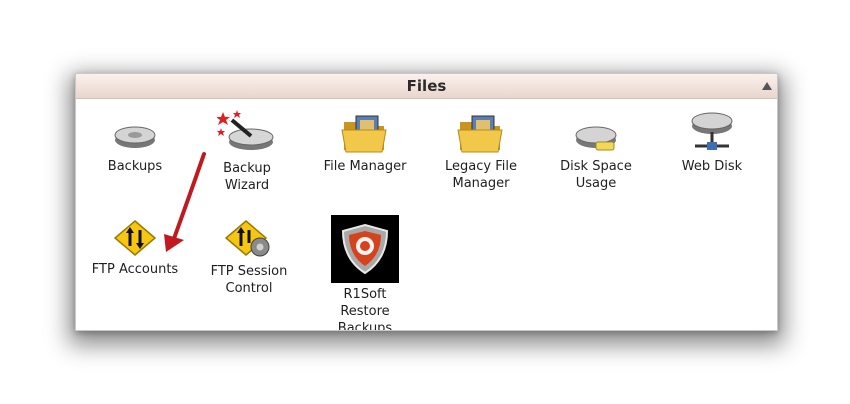  I want to click on file-manager-label: File Manager, so click(365, 166).